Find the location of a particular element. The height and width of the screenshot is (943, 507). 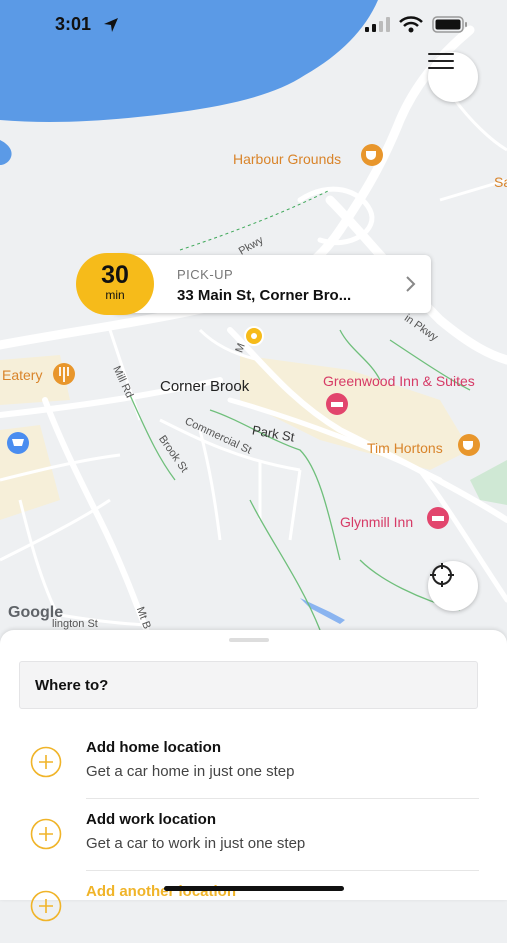

where-to-label: Where to? is located at coordinates (72, 685).